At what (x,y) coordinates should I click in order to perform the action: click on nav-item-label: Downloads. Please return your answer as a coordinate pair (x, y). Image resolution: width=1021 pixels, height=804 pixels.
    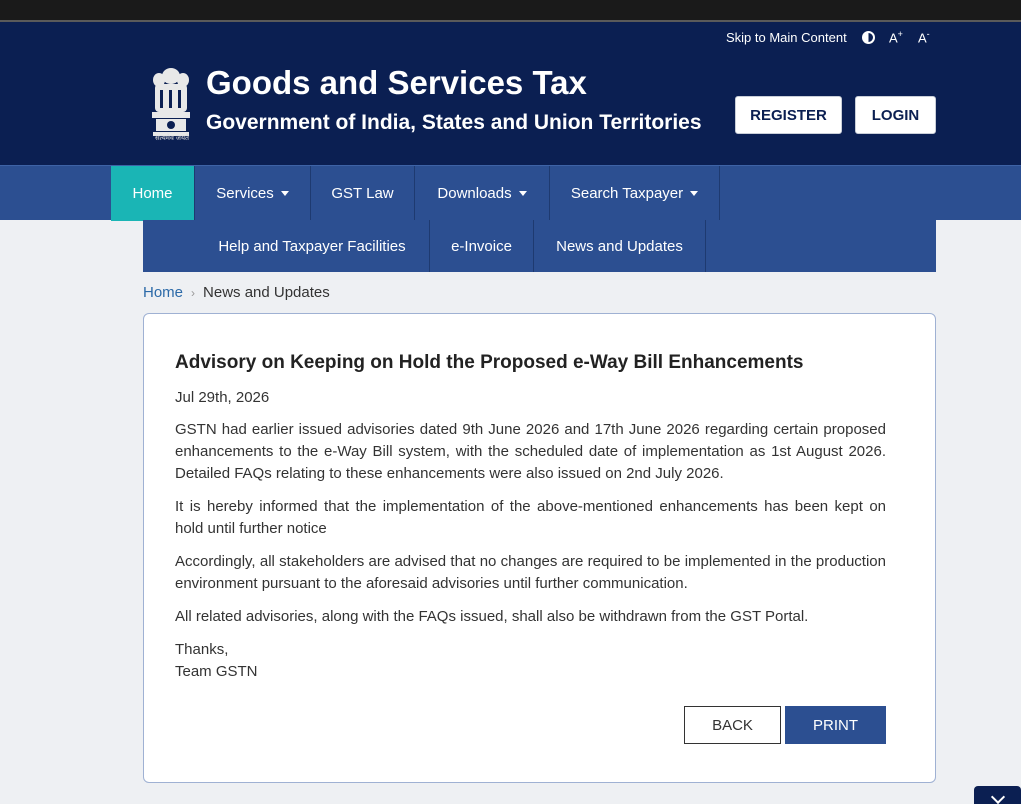
    Looking at the image, I should click on (474, 193).